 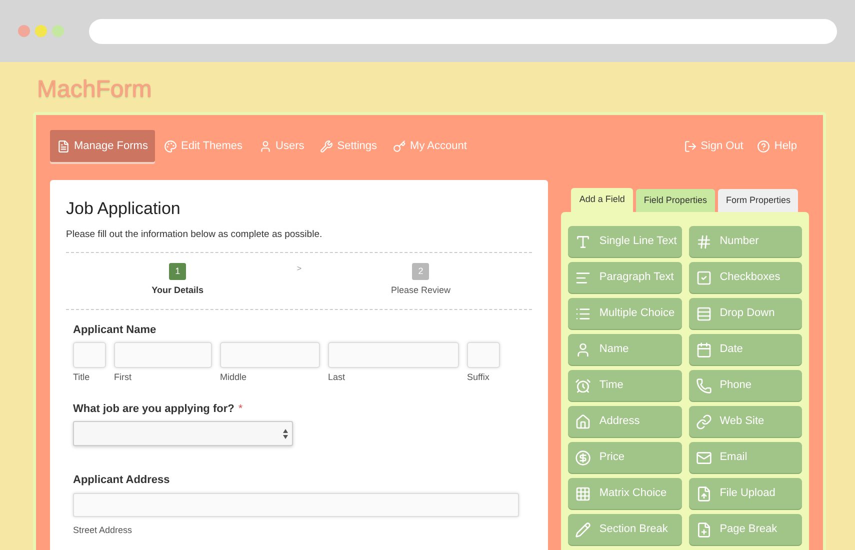 What do you see at coordinates (583, 530) in the screenshot?
I see `pencil-icon` at bounding box center [583, 530].